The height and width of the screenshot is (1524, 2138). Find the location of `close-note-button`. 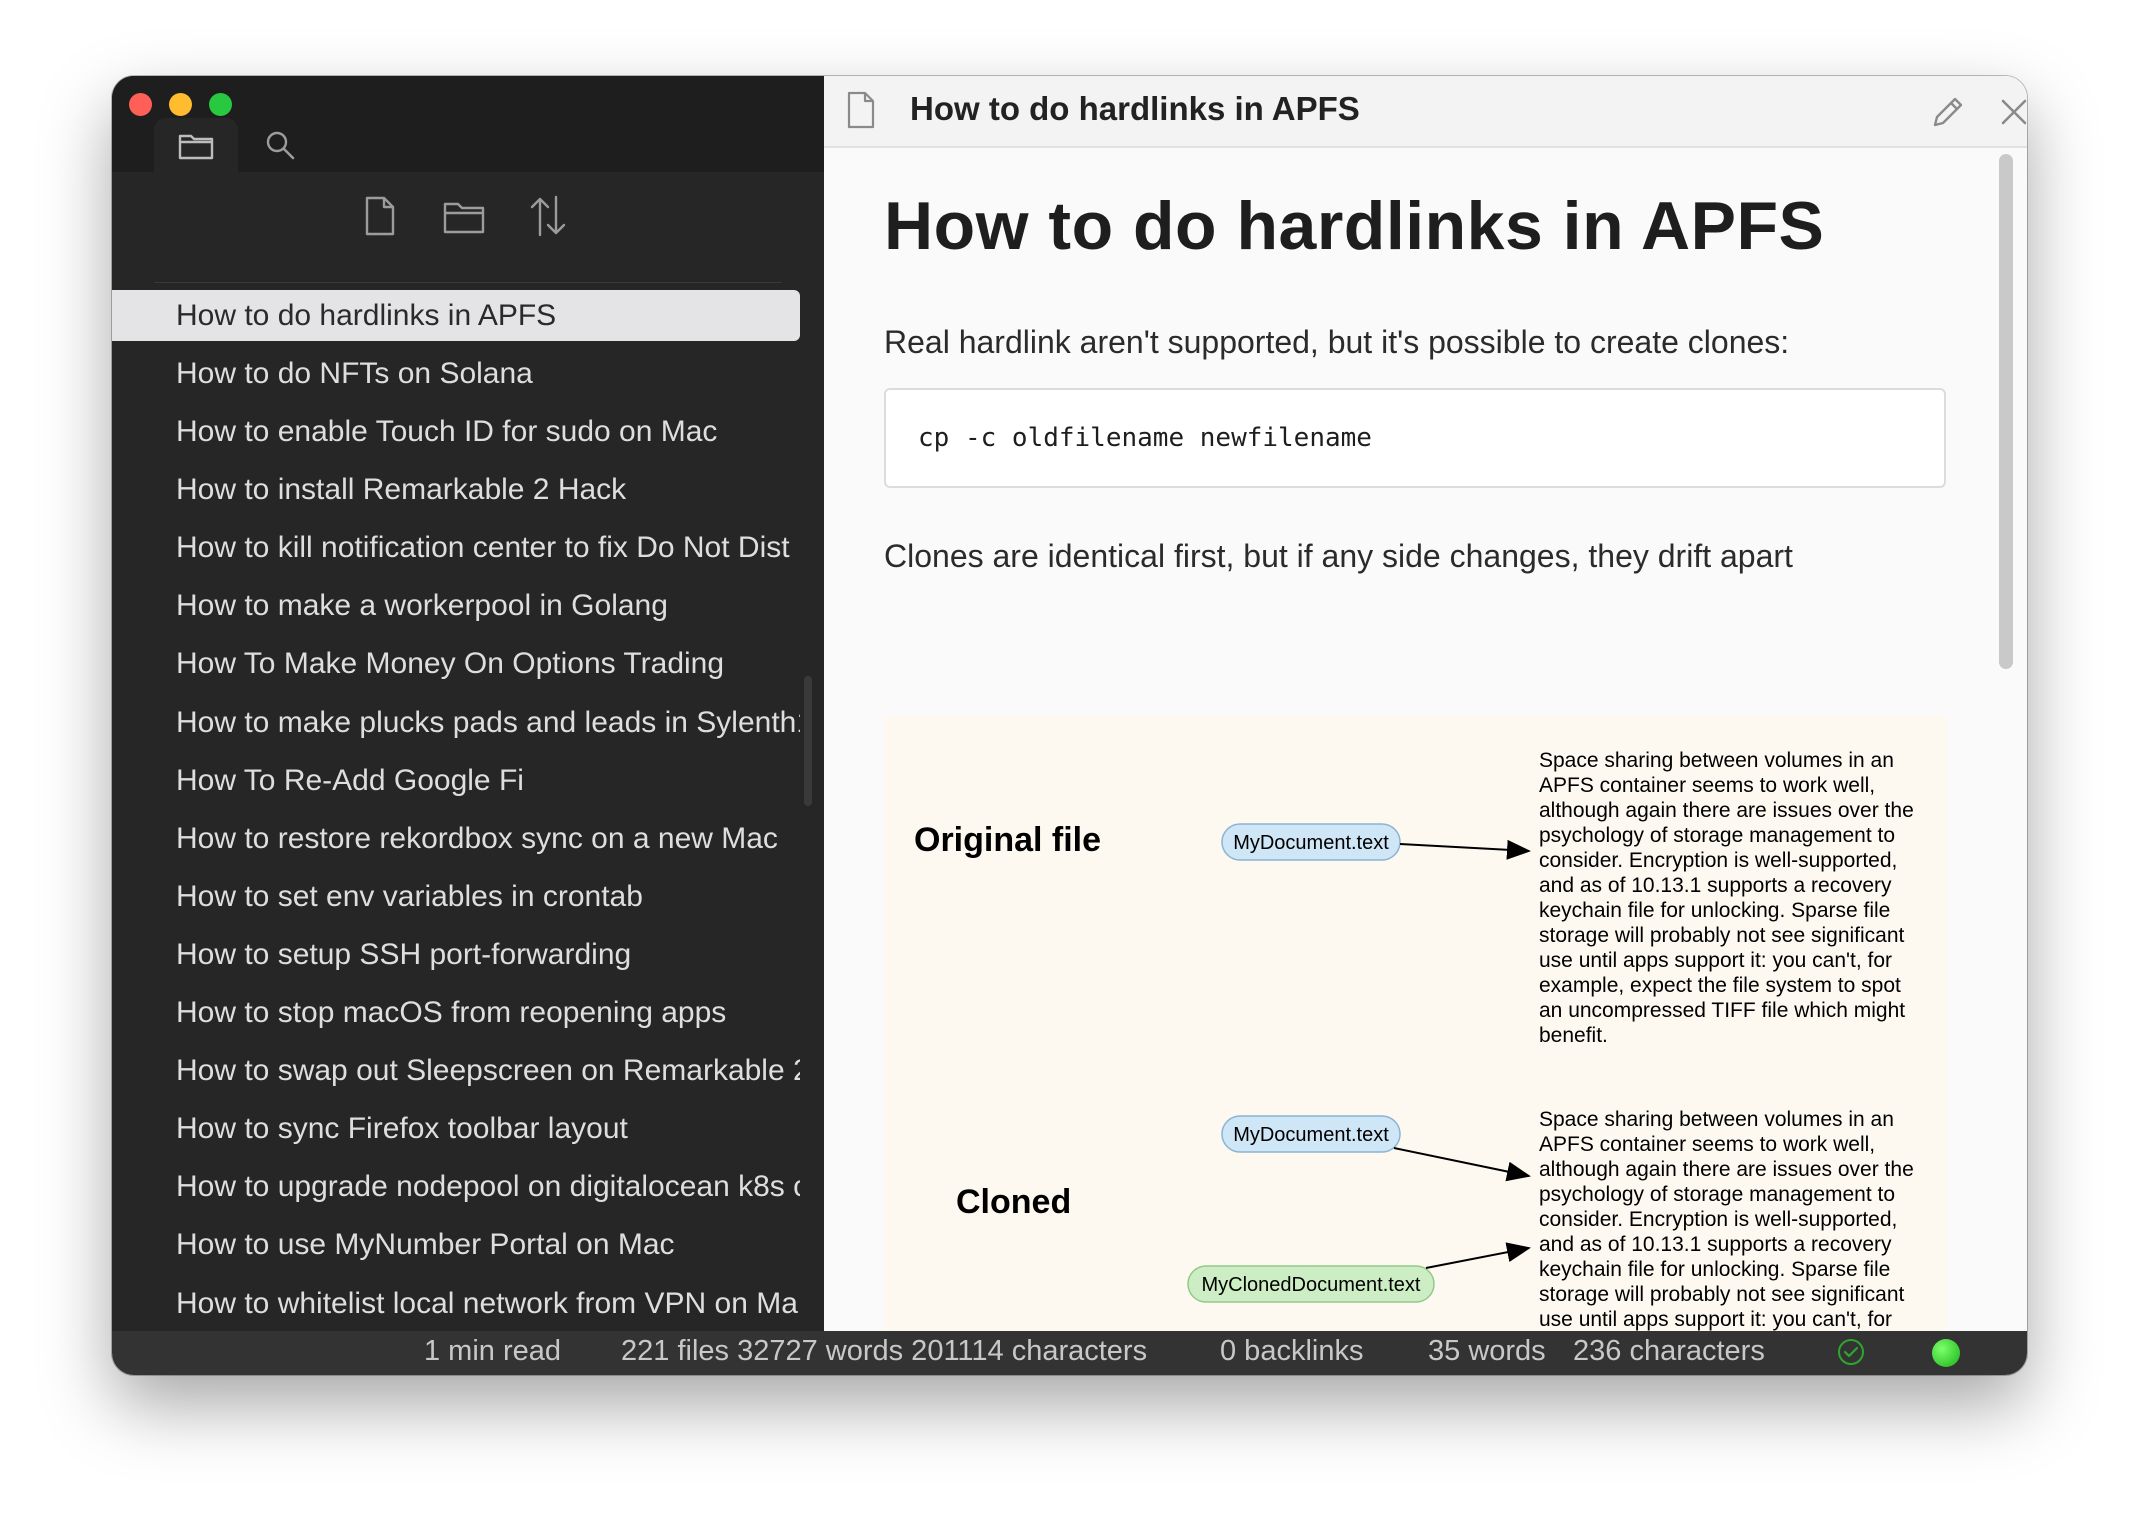

close-note-button is located at coordinates (2010, 112).